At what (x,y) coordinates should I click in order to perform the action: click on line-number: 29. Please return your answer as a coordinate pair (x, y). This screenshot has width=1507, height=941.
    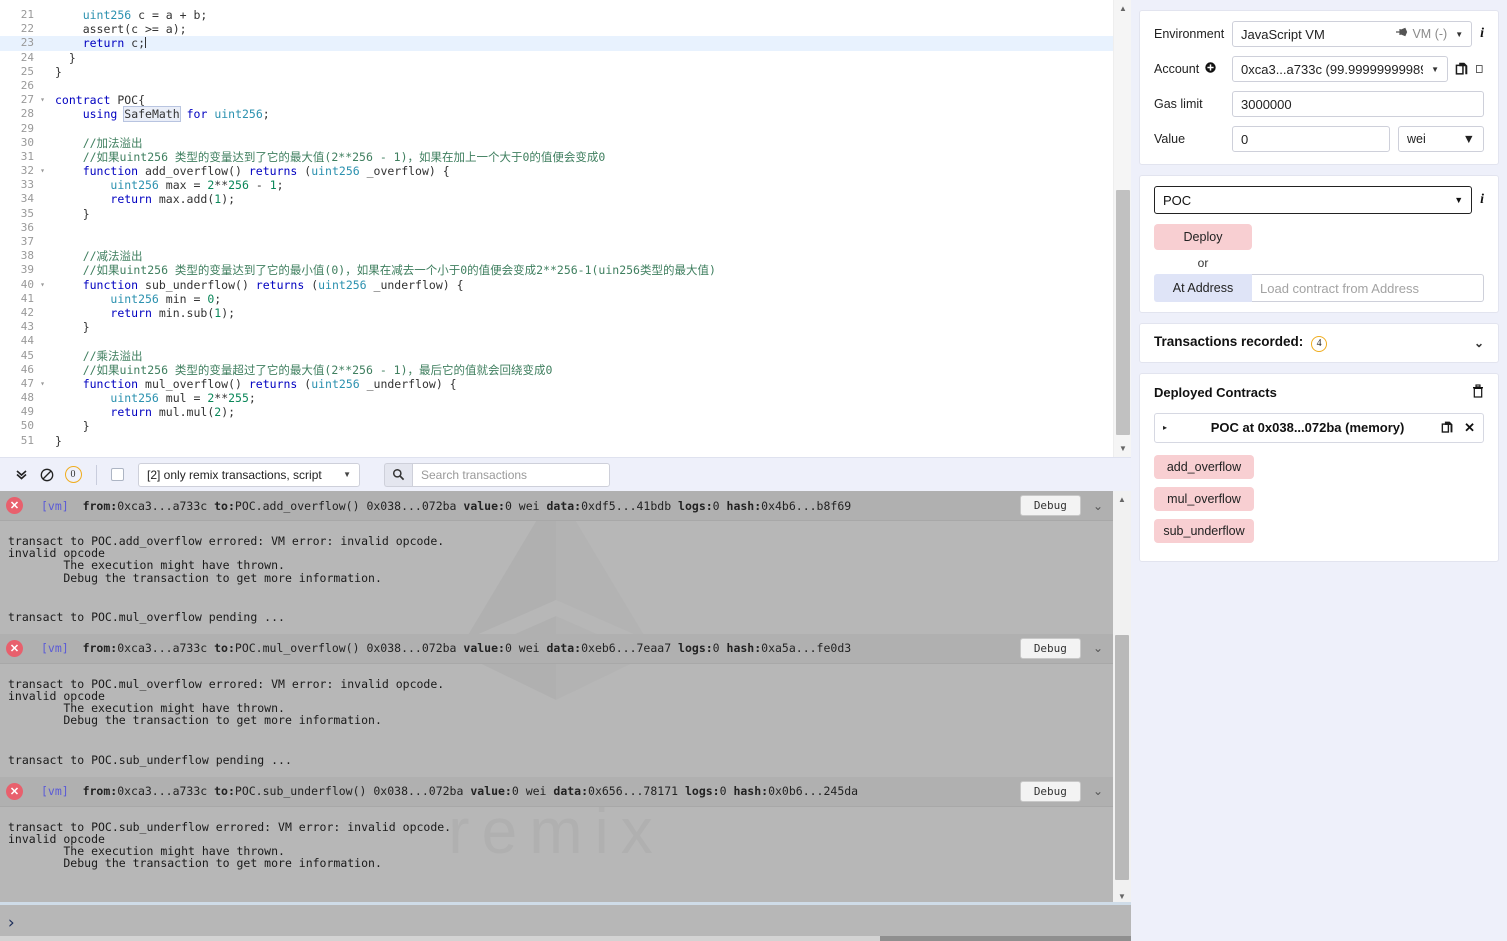
    Looking at the image, I should click on (27, 128).